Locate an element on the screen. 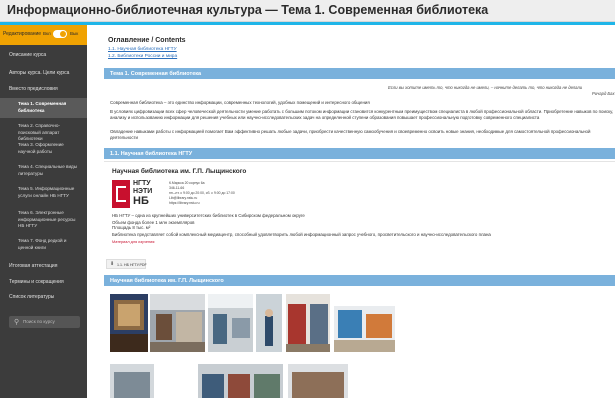  library-card-title: Научная библиотека им. Г.П. Лыщинского is located at coordinates (179, 171).